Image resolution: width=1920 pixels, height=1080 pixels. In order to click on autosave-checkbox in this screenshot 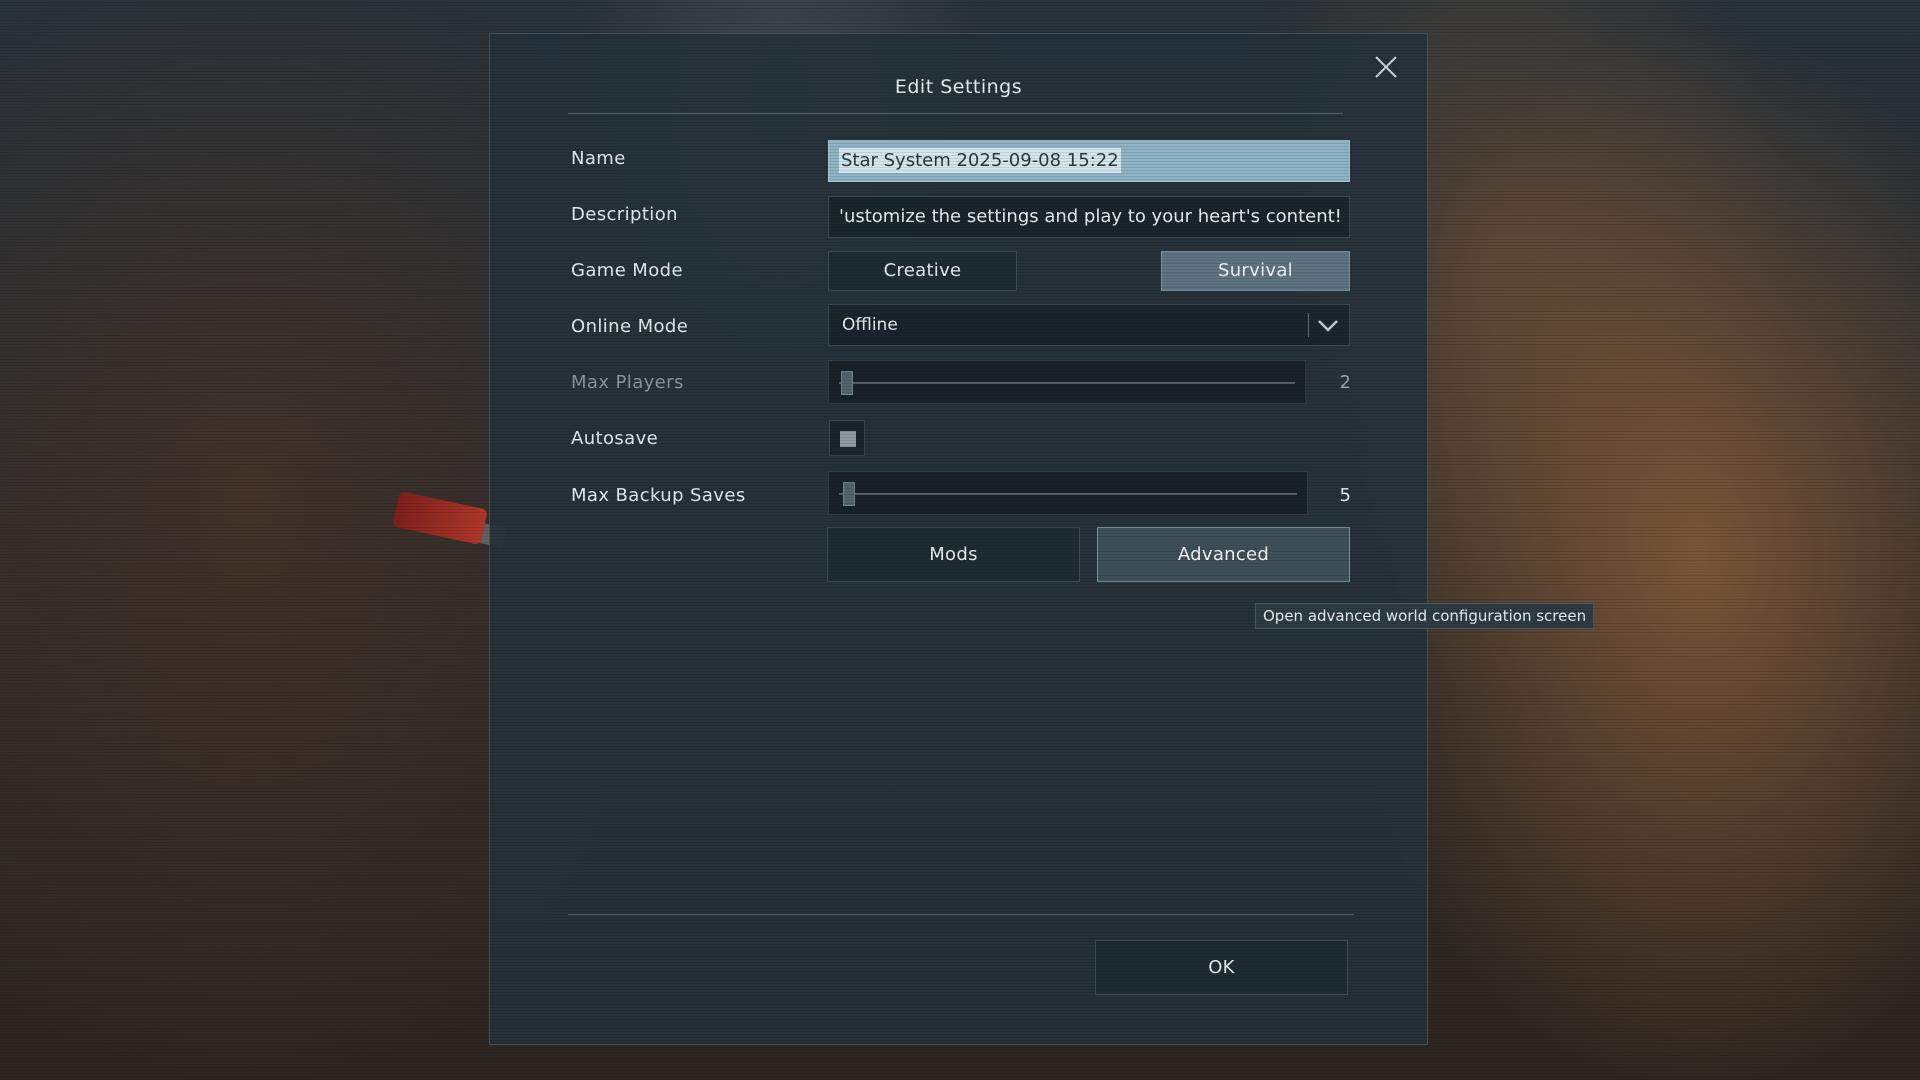, I will do `click(847, 438)`.